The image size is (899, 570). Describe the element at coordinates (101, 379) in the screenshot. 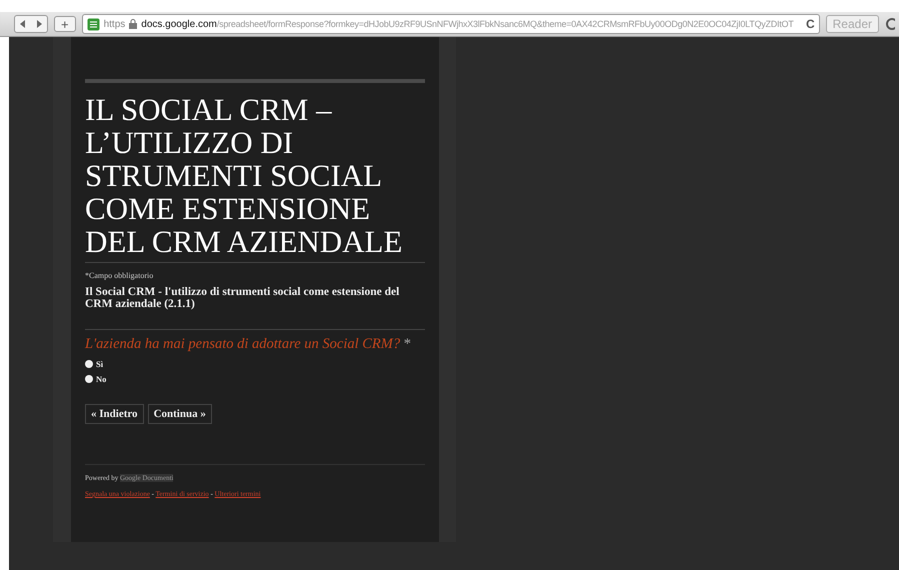

I see `option-label: No` at that location.